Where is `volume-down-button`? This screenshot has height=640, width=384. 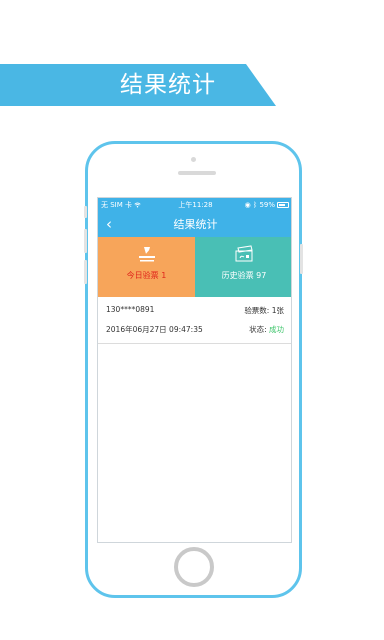
volume-down-button is located at coordinates (85, 272).